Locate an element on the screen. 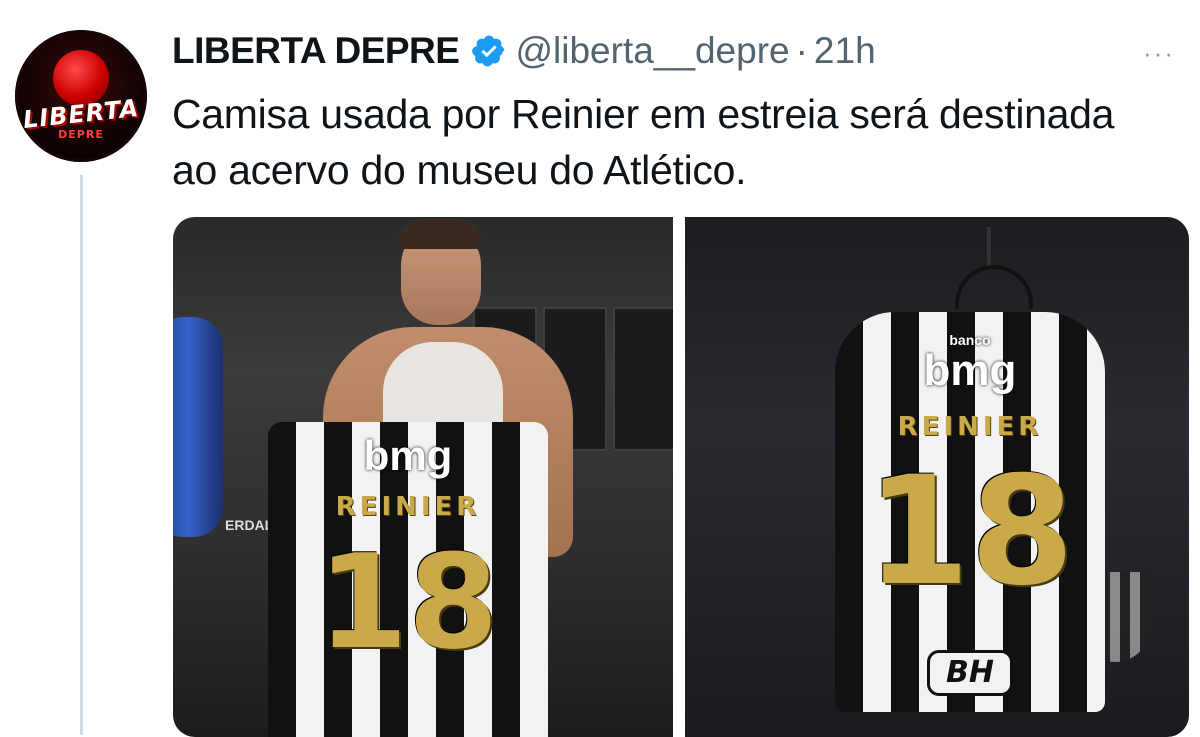 This screenshot has width=1200, height=737. locker is located at coordinates (643, 379).